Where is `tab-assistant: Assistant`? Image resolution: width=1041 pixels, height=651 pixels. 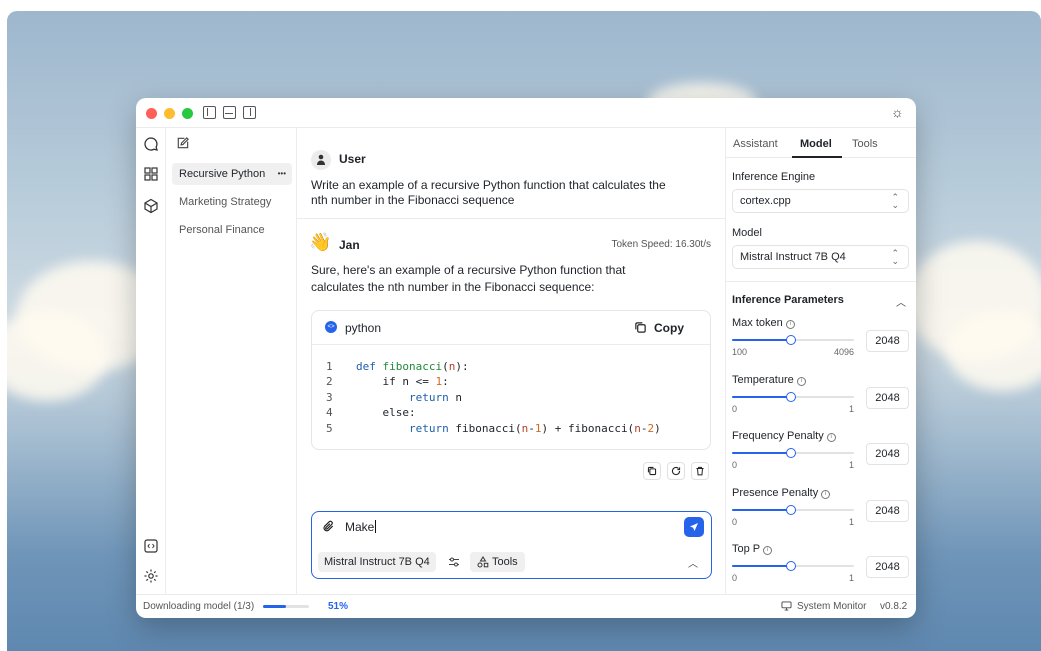 tab-assistant: Assistant is located at coordinates (755, 144).